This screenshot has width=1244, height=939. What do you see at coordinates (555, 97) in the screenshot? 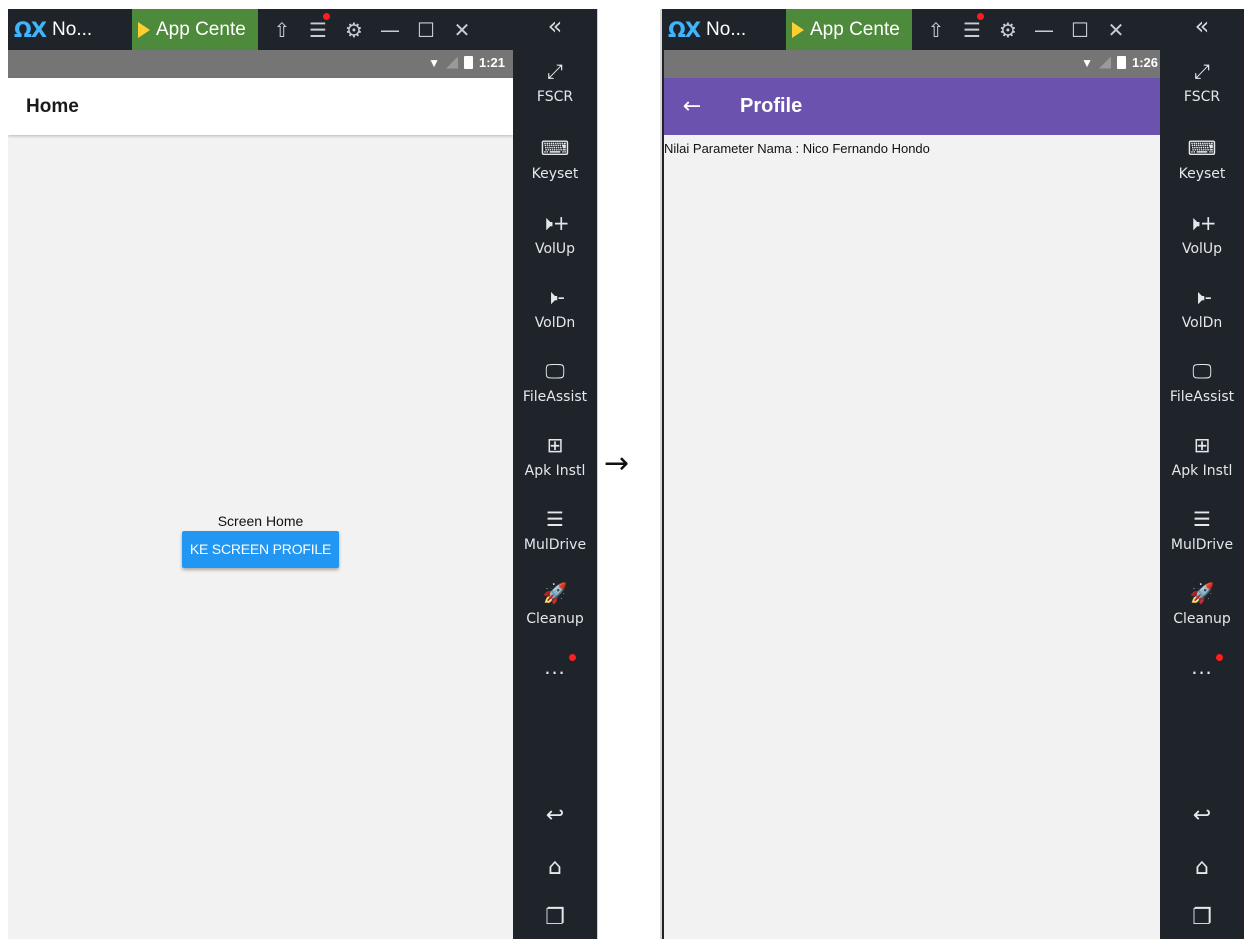
I see `sidebar-item-label: FSCR` at bounding box center [555, 97].